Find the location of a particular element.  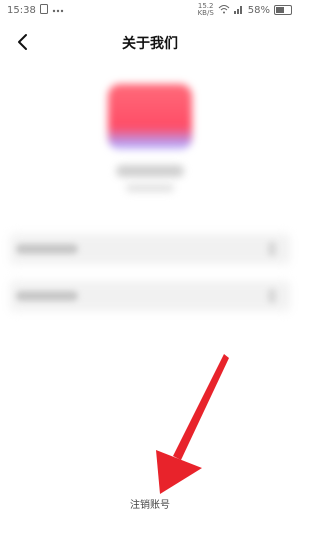

app-logo is located at coordinates (150, 117).